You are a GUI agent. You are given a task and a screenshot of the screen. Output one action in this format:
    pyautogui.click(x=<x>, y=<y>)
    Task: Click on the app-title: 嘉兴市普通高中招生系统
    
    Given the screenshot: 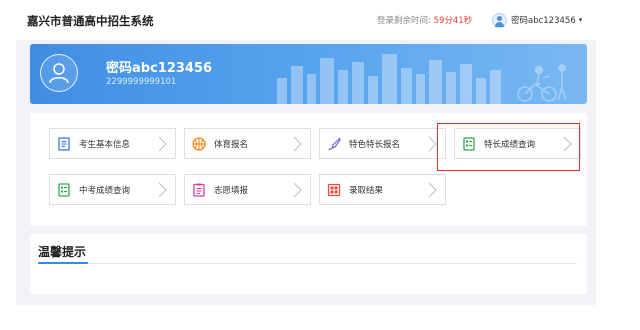 What is the action you would take?
    pyautogui.click(x=90, y=21)
    